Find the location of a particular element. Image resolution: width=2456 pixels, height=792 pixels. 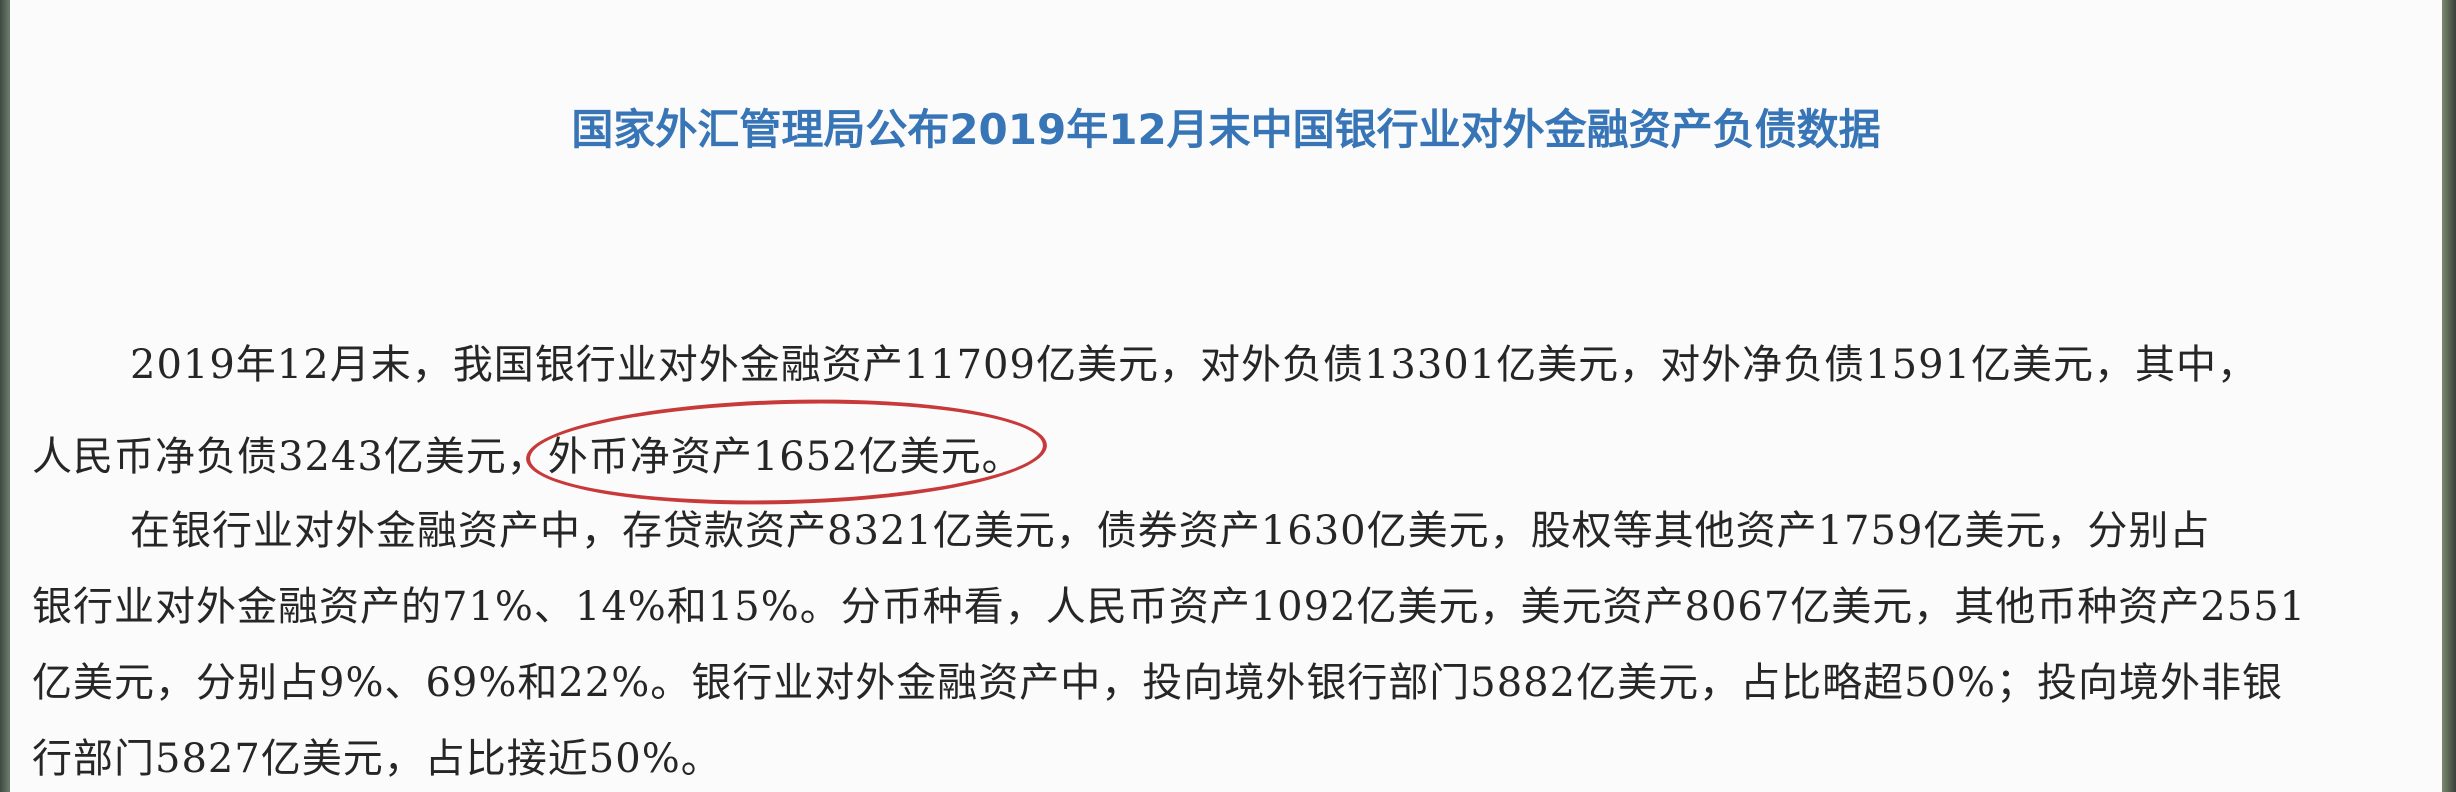

paragraph-1-line-2-text: 人民币净负债3243亿美元， is located at coordinates (290, 457).